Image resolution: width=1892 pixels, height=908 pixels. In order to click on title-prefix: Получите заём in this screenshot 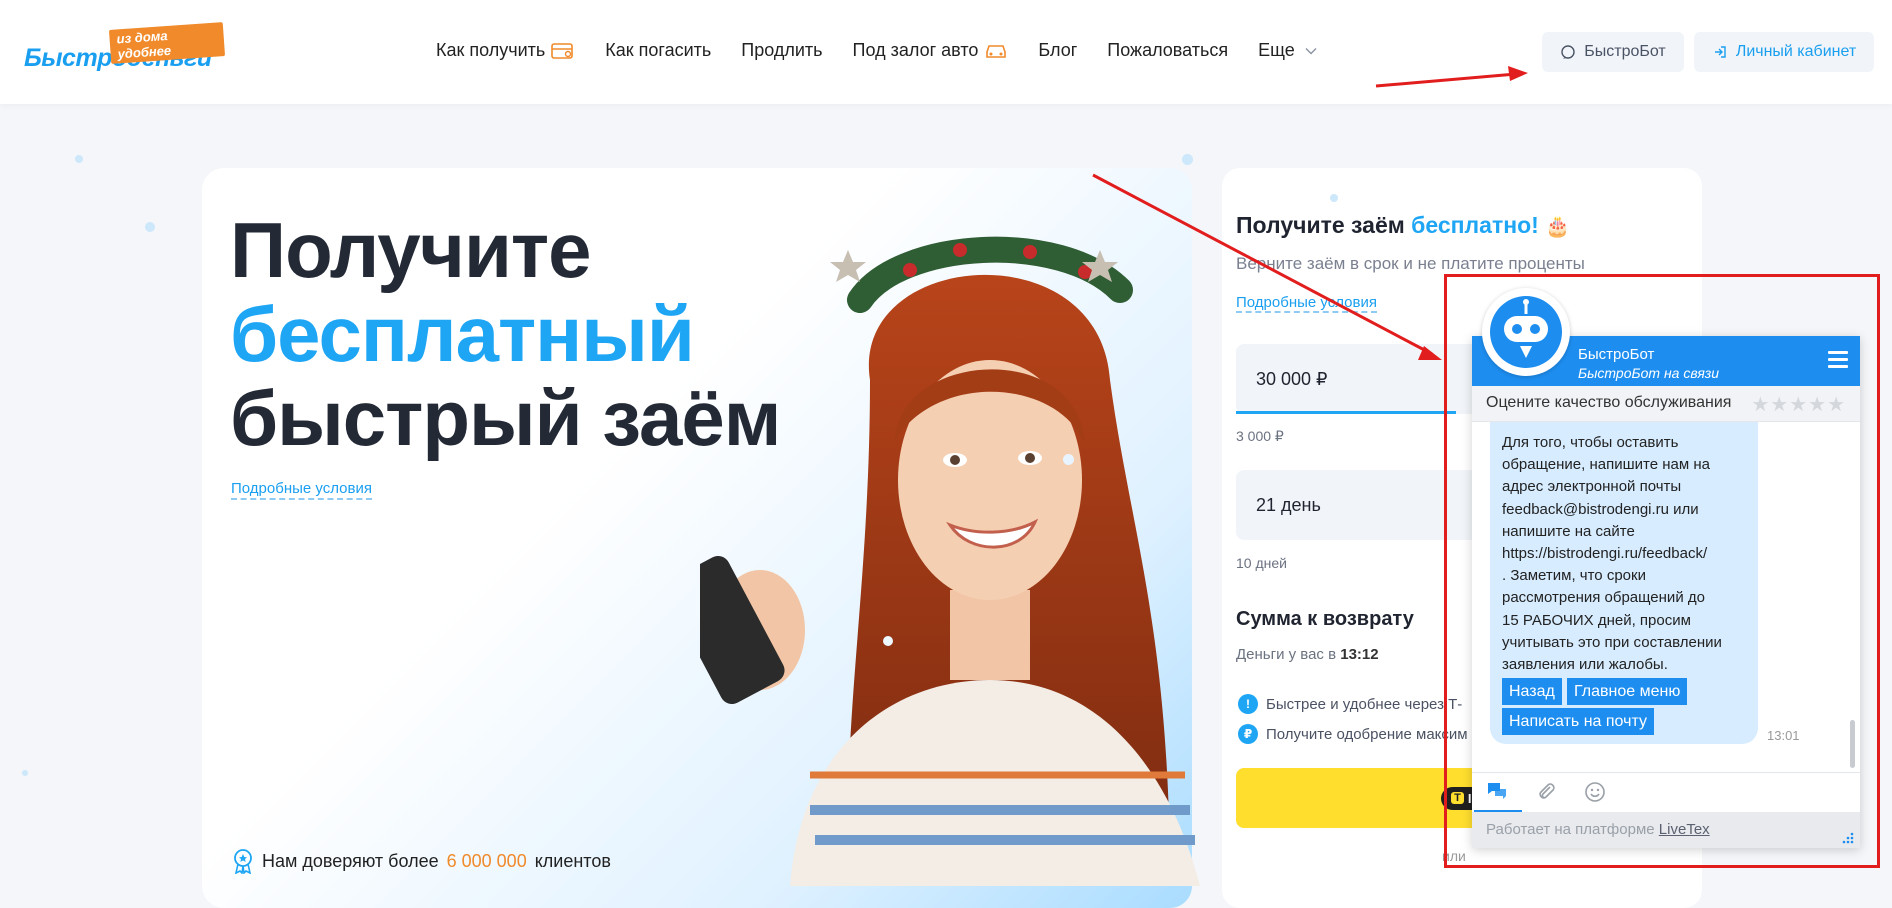, I will do `click(1320, 225)`.